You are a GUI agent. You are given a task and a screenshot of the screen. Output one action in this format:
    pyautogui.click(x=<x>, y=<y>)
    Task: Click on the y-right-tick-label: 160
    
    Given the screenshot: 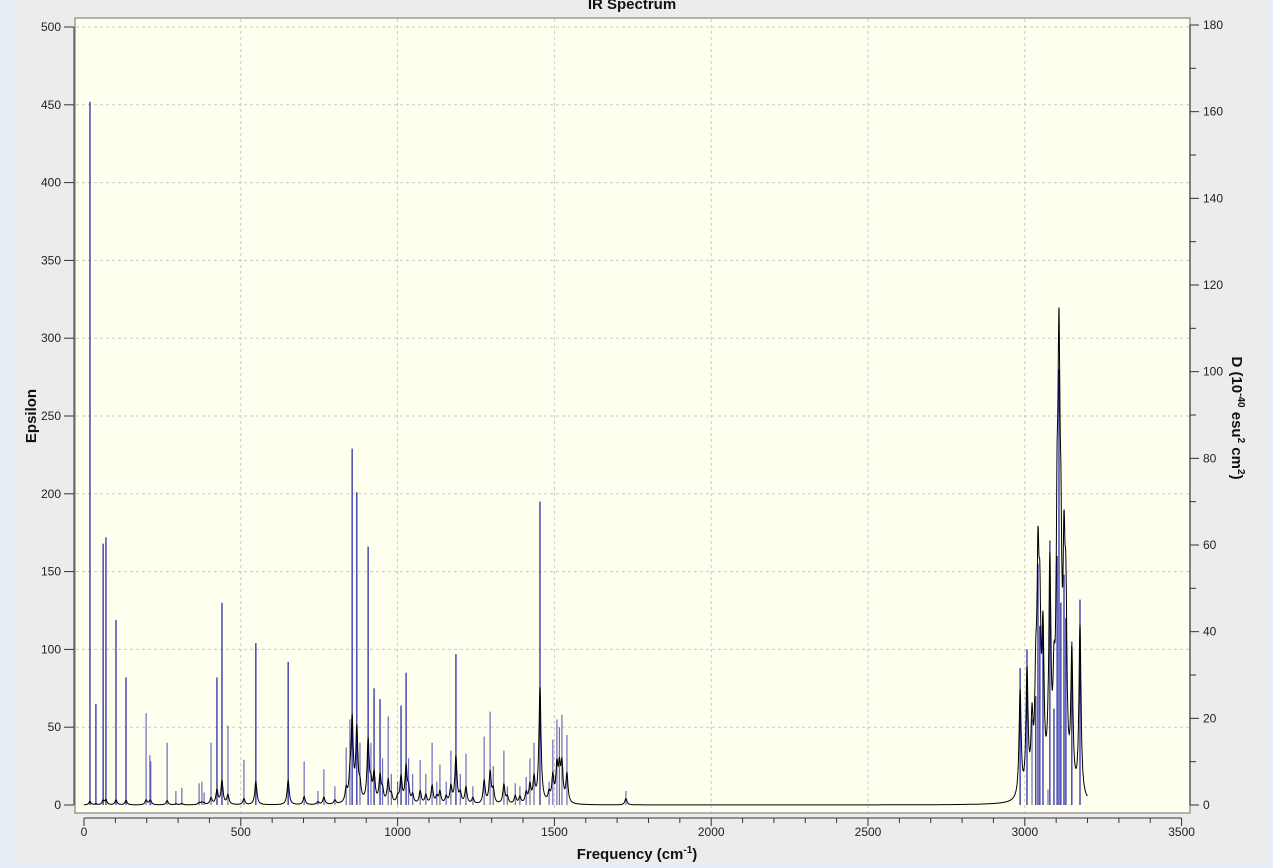 What is the action you would take?
    pyautogui.click(x=1213, y=112)
    